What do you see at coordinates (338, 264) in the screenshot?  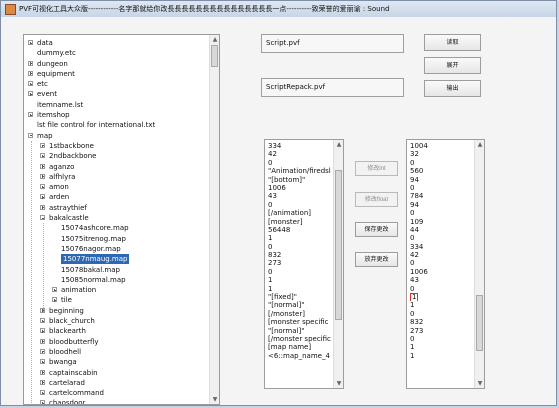 I see `script-text-scrollbar: ▲ ▼` at bounding box center [338, 264].